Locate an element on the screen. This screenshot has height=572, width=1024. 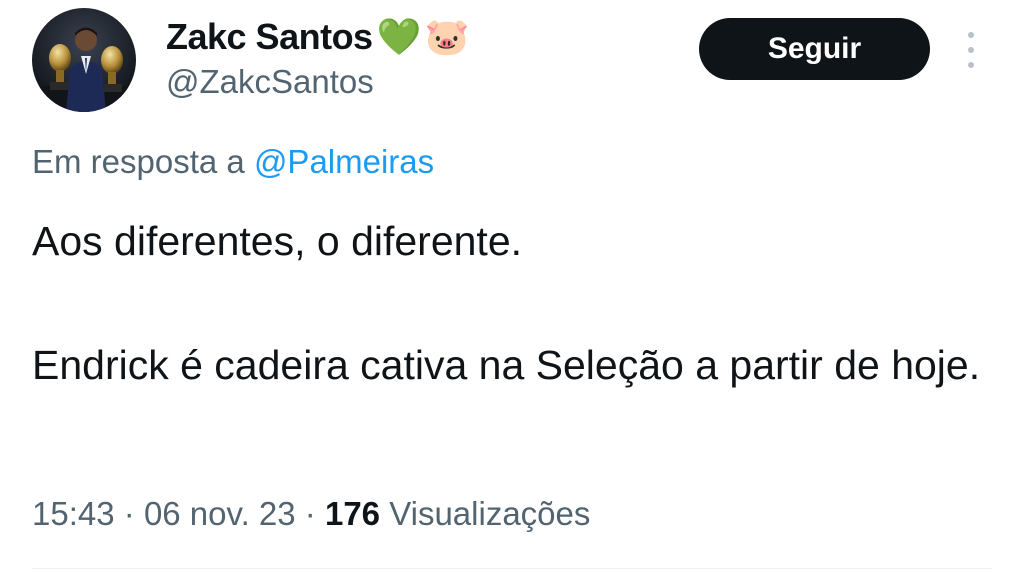
tweet-date: 06 nov. 23 is located at coordinates (220, 513).